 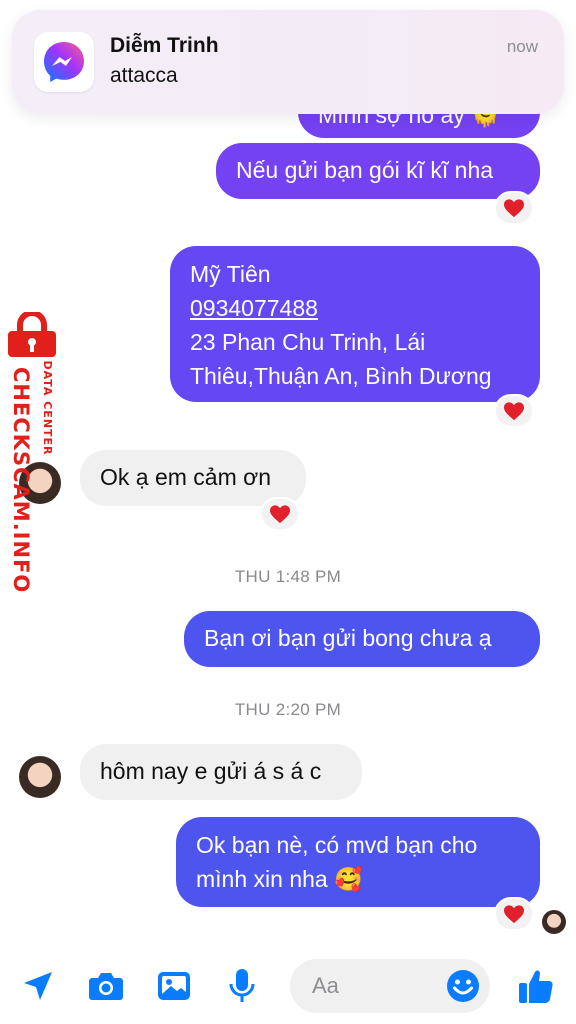 I want to click on like-button, so click(x=536, y=986).